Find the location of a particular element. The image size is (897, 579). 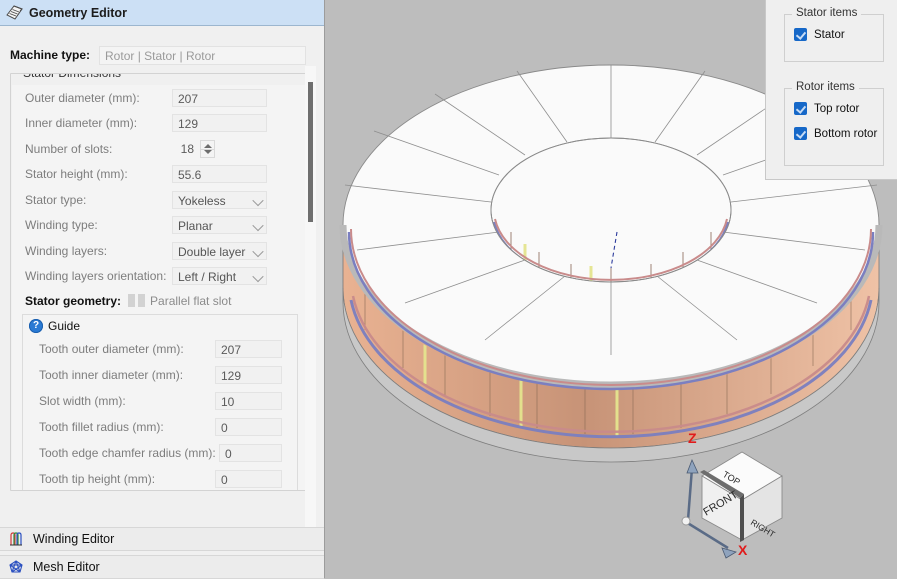

machine-type-value: Rotor | Stator | Rotor is located at coordinates (202, 55).